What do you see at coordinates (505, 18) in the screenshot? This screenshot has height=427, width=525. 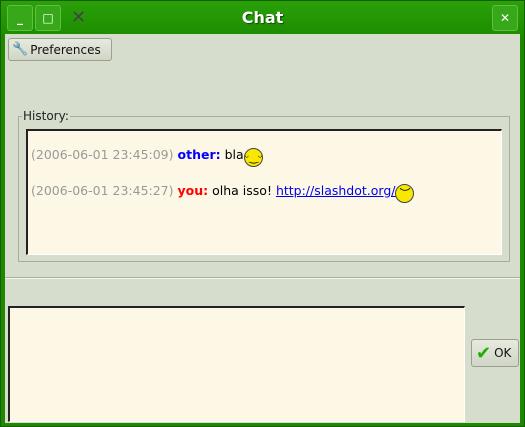 I see `close-button: ✕` at bounding box center [505, 18].